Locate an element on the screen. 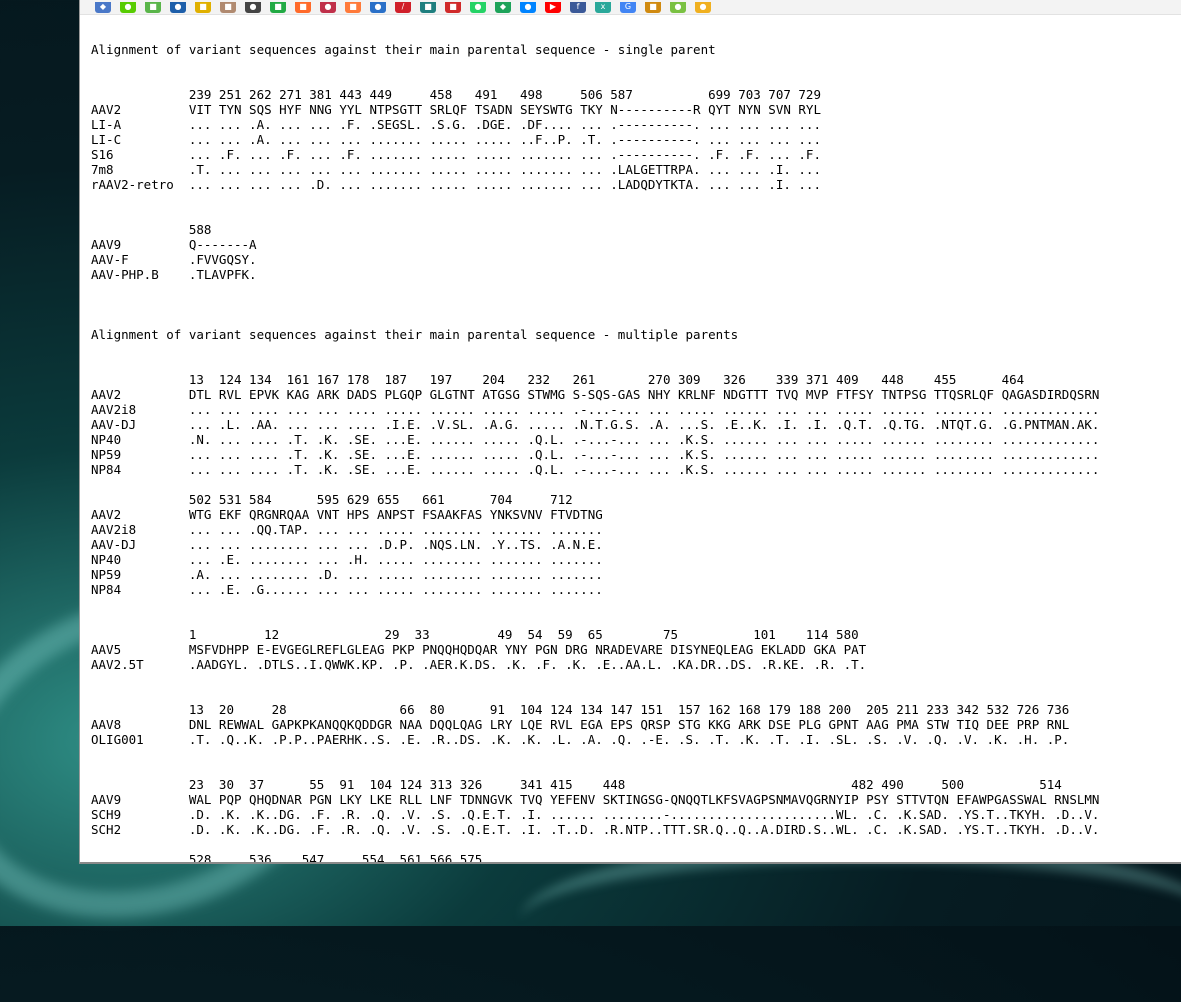  bookmark-youtube-icon: ▶ is located at coordinates (553, 7).